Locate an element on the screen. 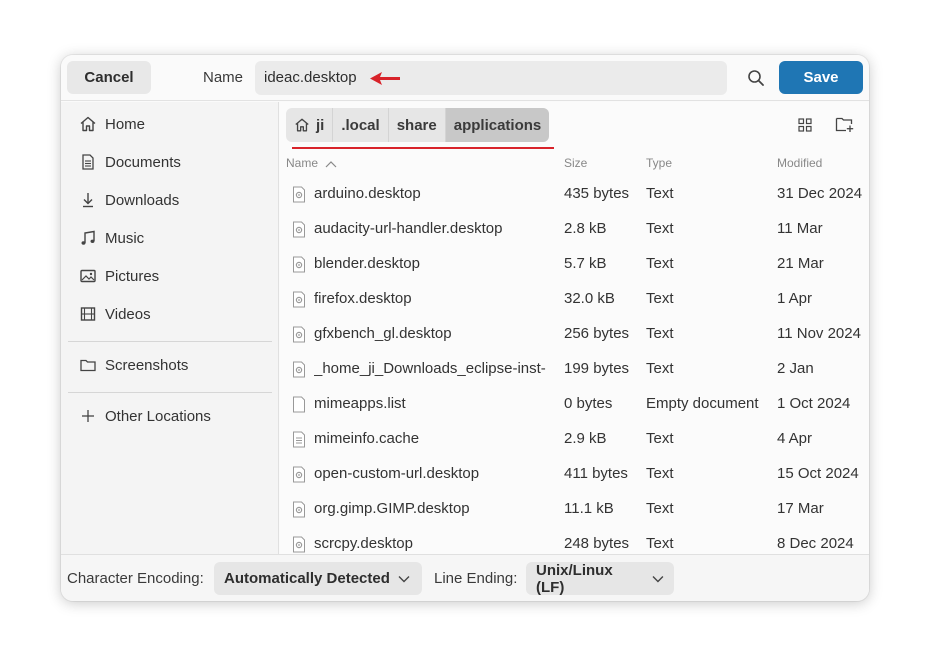 The height and width of the screenshot is (668, 930). file-modified: 17 Mar is located at coordinates (800, 508).